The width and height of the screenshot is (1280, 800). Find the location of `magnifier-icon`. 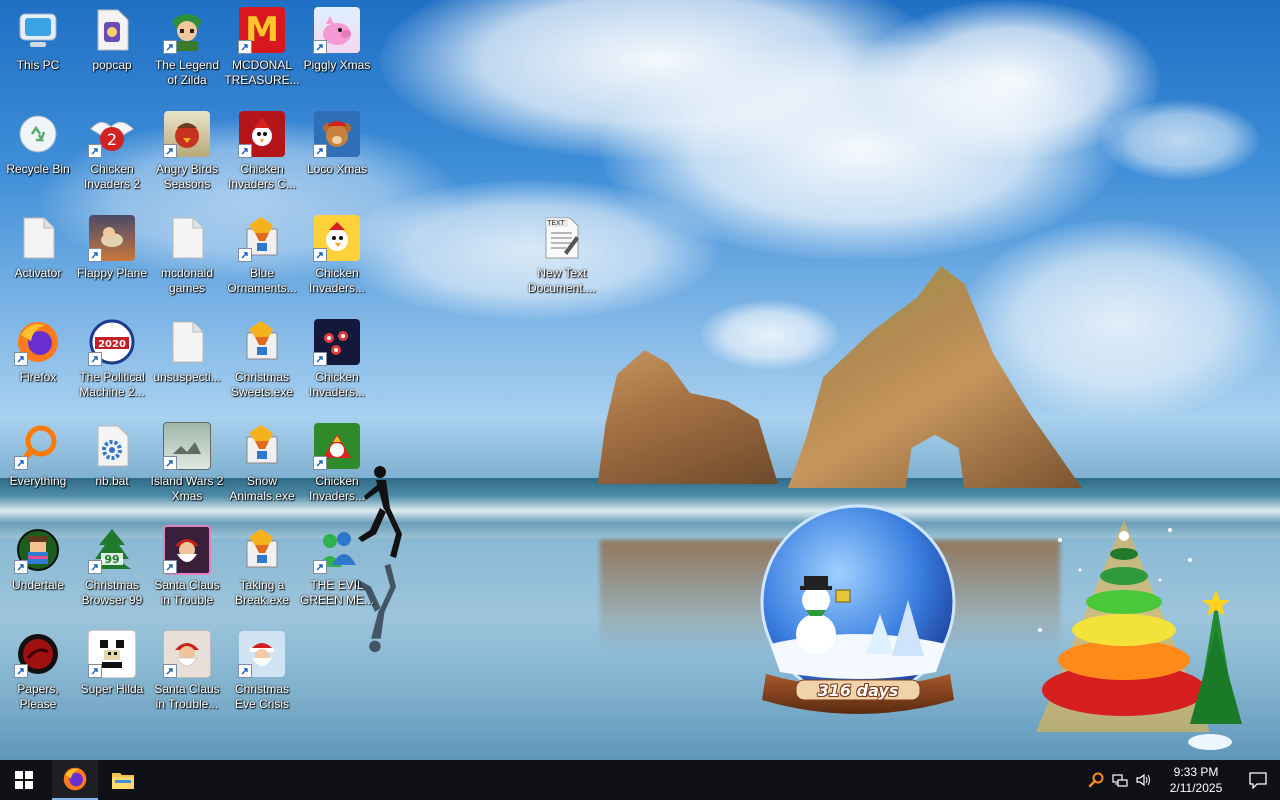

magnifier-icon is located at coordinates (38, 446).